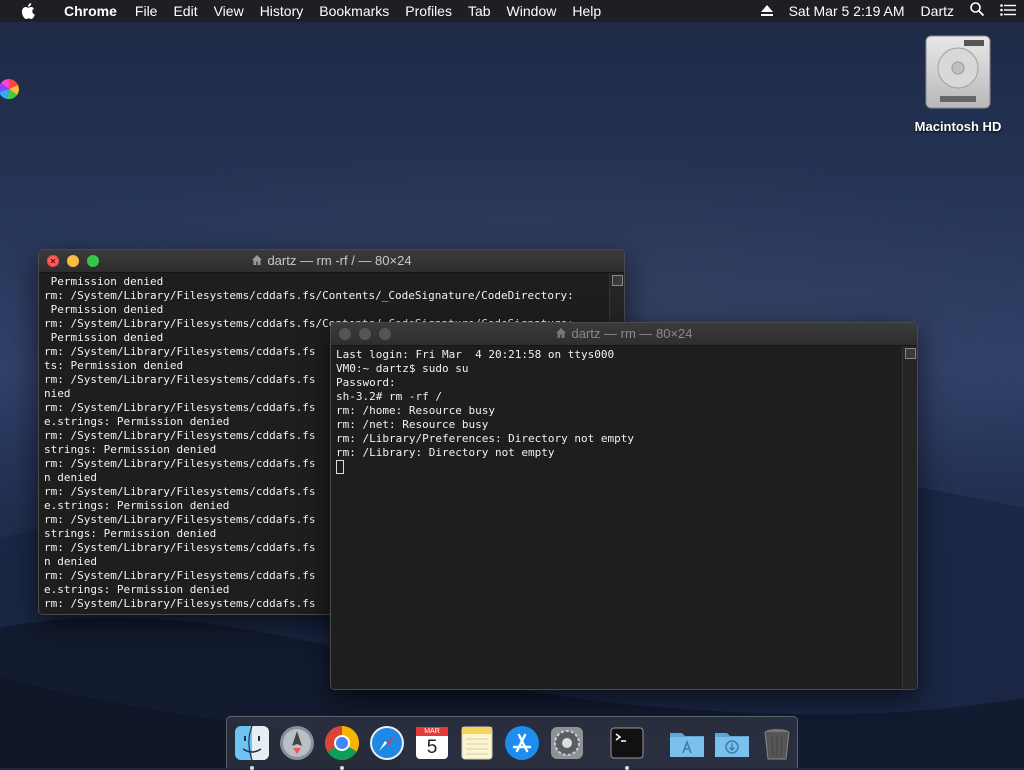  What do you see at coordinates (937, 11) in the screenshot?
I see `menubar-user: Dartz` at bounding box center [937, 11].